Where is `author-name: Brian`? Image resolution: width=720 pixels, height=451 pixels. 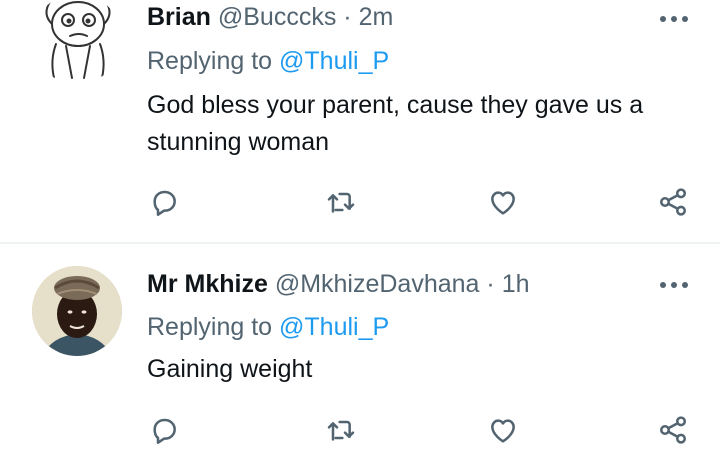 author-name: Brian is located at coordinates (179, 17).